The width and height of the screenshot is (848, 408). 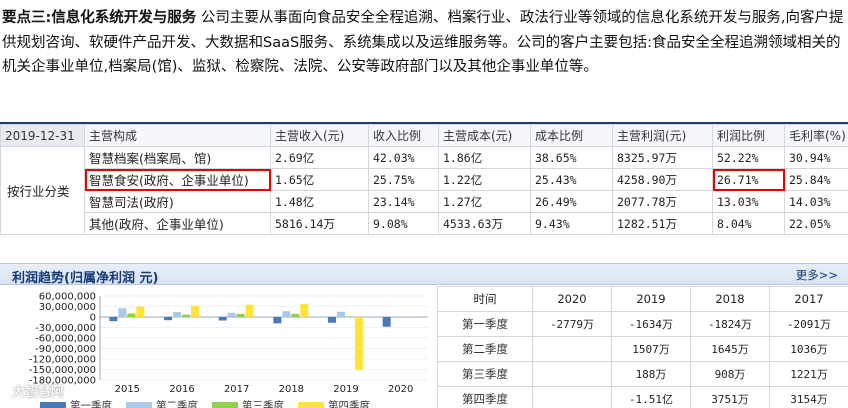 What do you see at coordinates (808, 324) in the screenshot?
I see `quarter-value: -2091万` at bounding box center [808, 324].